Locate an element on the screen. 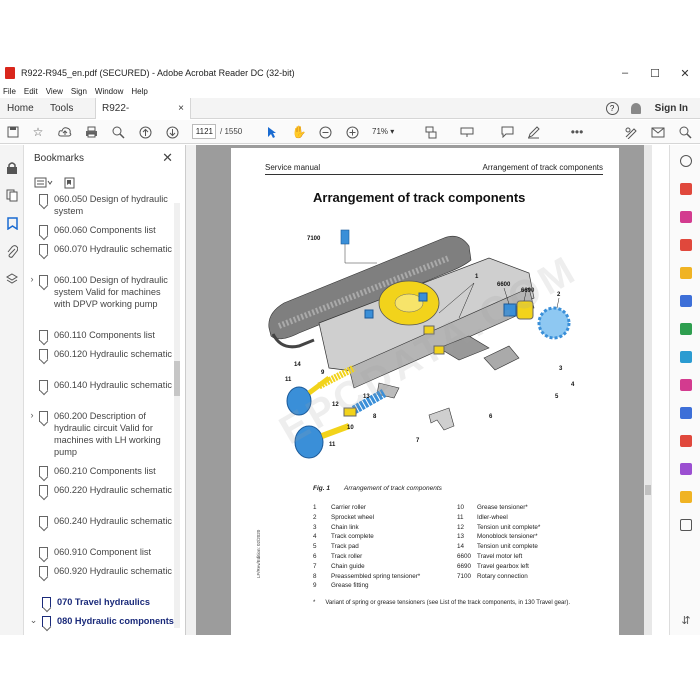 This screenshot has width=700, height=700. close-button: ✕ is located at coordinates (685, 73).